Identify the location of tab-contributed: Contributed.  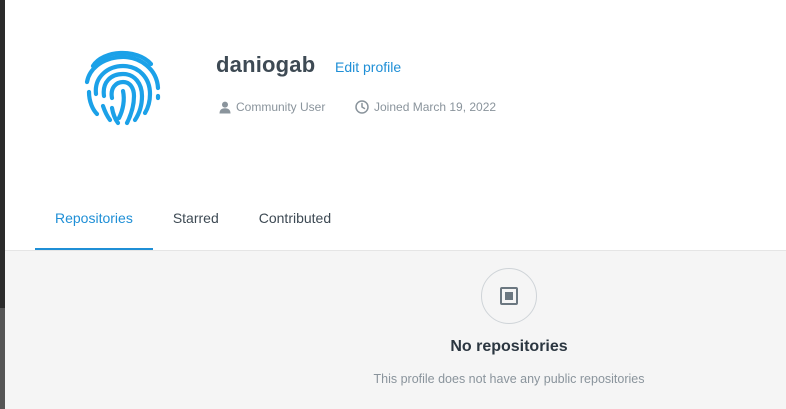
(295, 222).